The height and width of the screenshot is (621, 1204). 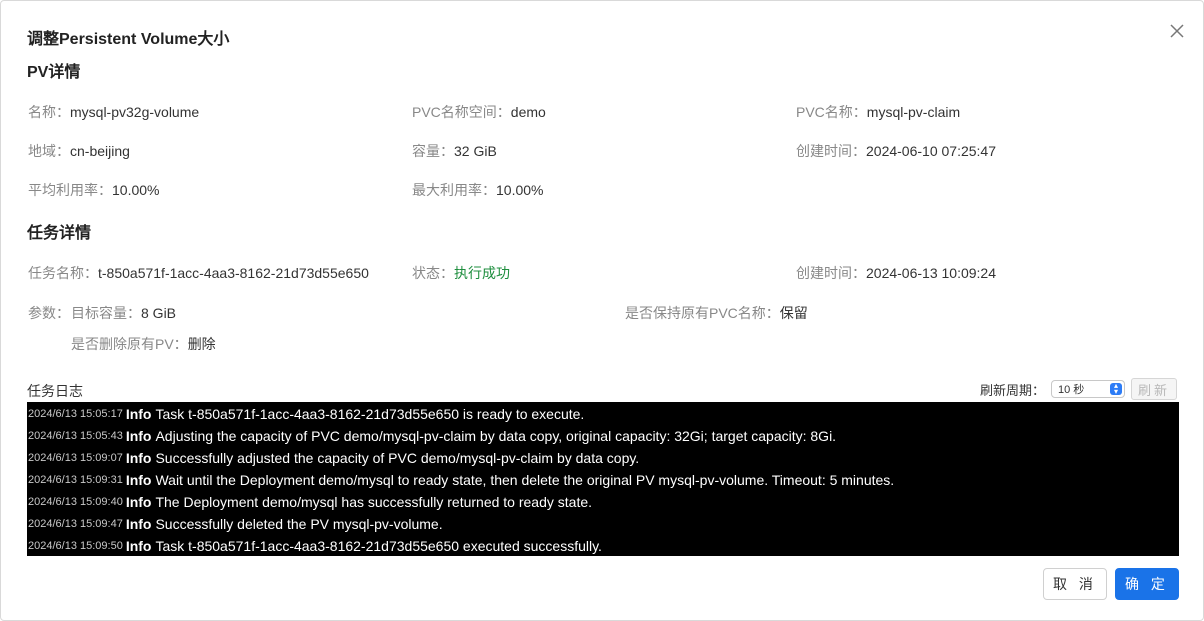 I want to click on task-created-label: 创建时间：, so click(x=831, y=273).